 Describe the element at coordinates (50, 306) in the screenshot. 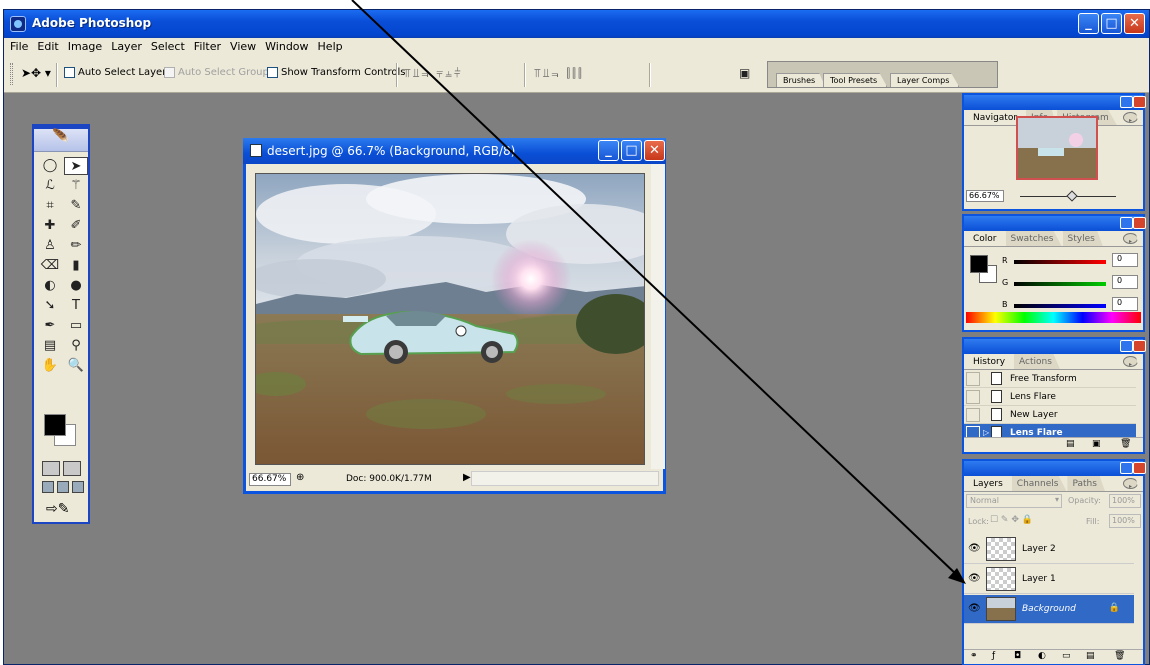

I see `path-selection-tool-icon: ➘` at that location.